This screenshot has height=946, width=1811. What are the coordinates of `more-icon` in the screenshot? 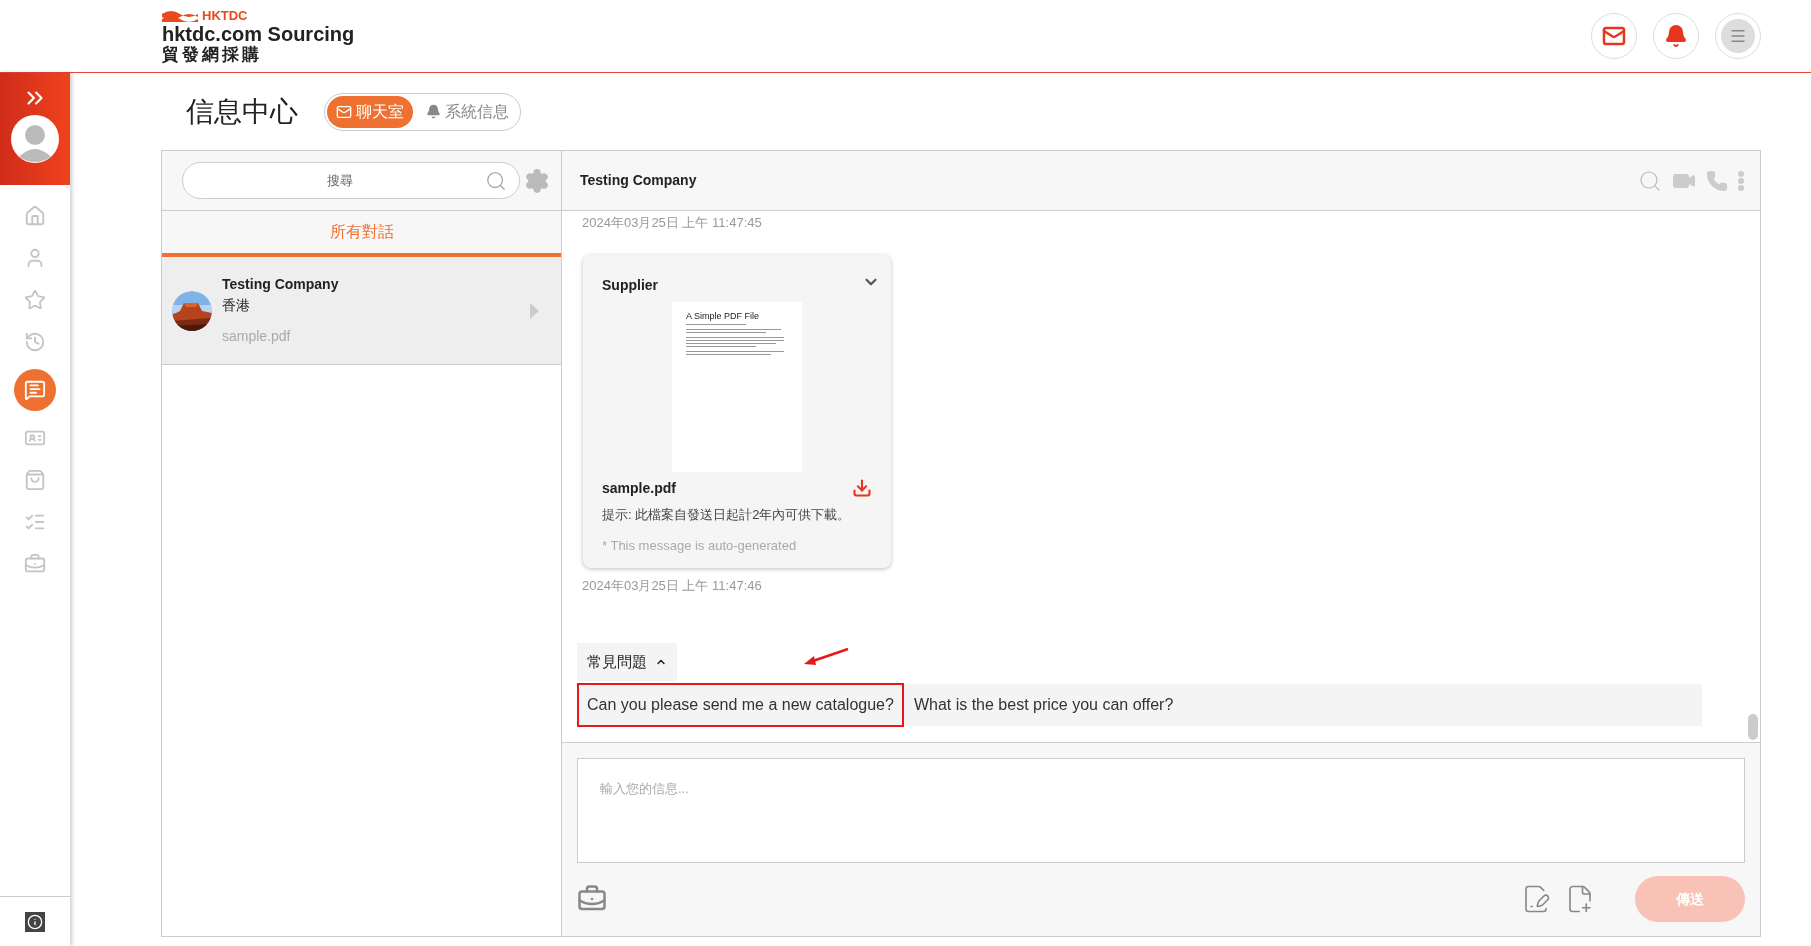 It's located at (1741, 180).